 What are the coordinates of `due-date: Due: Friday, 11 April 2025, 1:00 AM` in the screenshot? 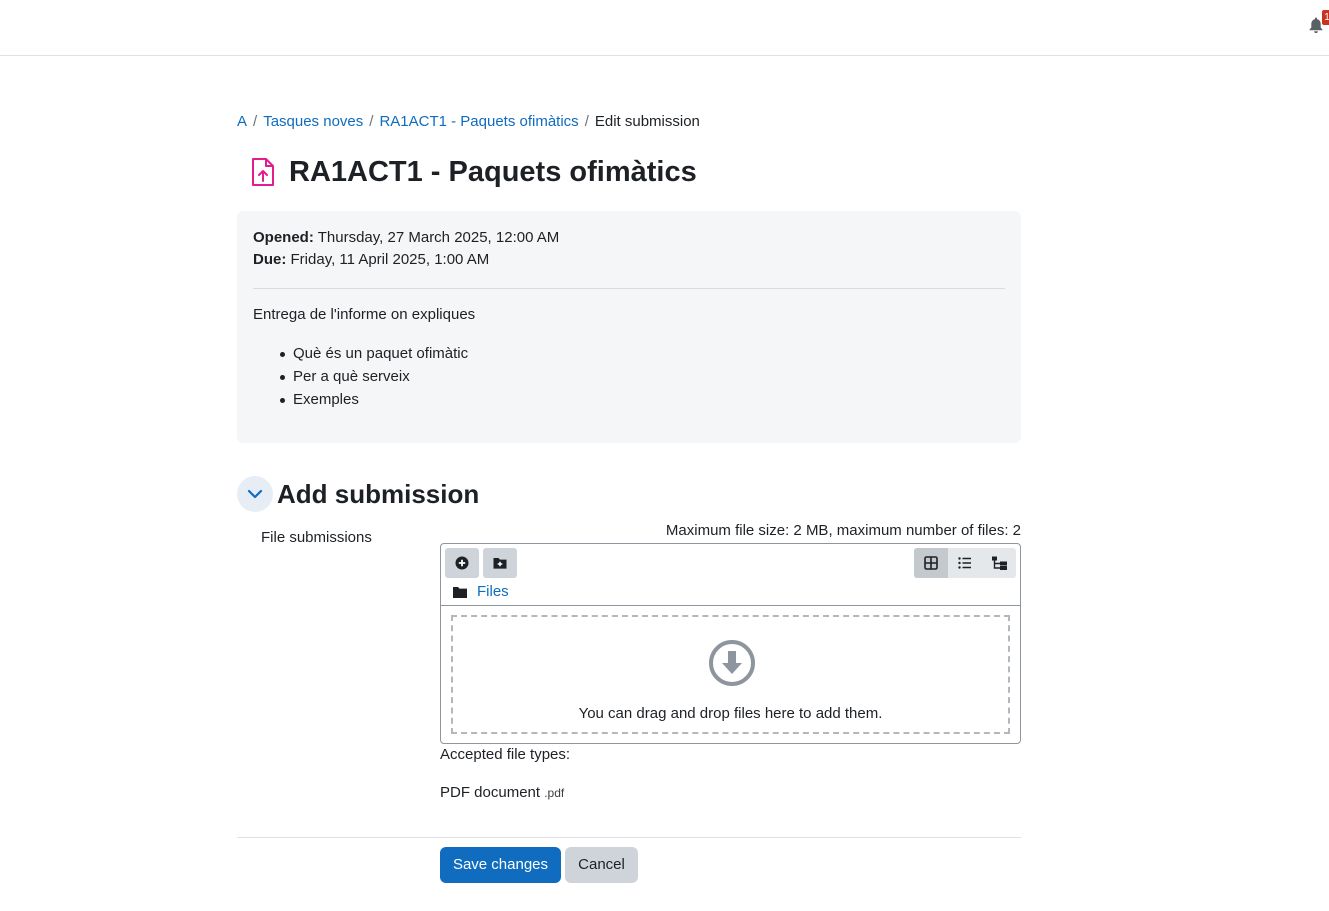 It's located at (371, 260).